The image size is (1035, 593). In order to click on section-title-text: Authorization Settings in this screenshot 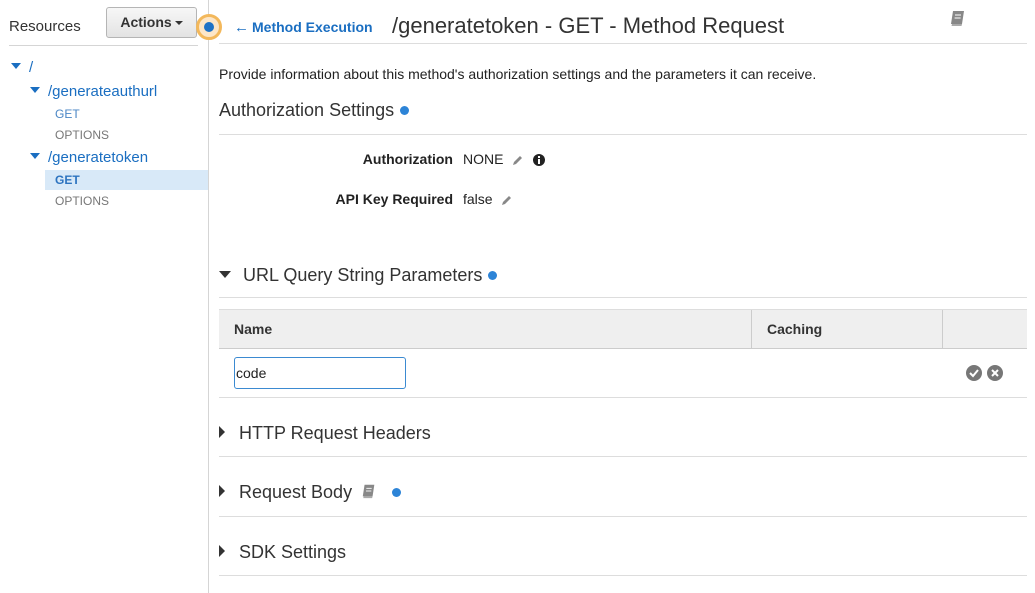, I will do `click(307, 110)`.